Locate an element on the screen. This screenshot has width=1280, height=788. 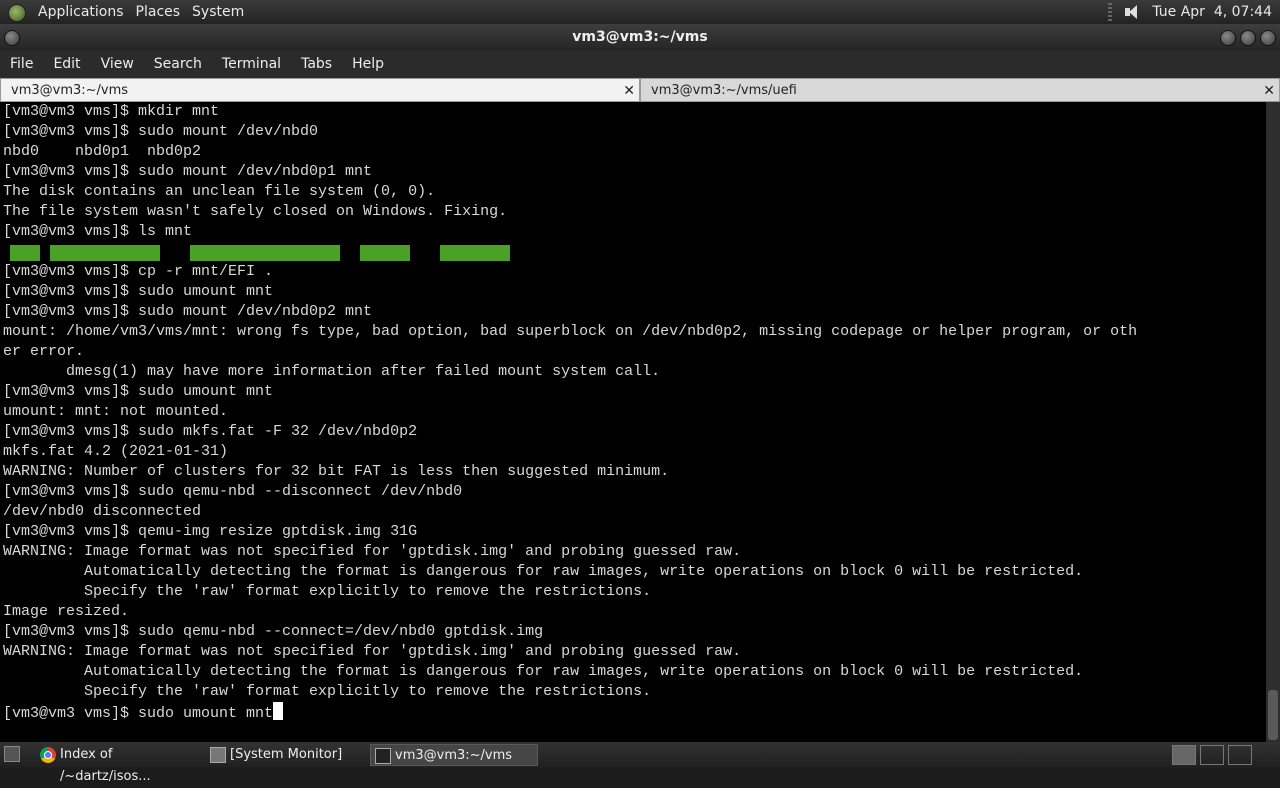
menu-view: View is located at coordinates (117, 64).